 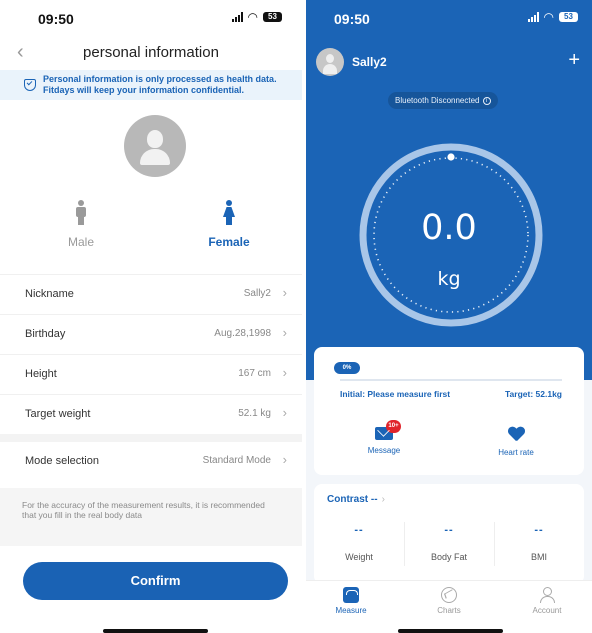 I want to click on metric-label: Body Fat, so click(x=449, y=557).